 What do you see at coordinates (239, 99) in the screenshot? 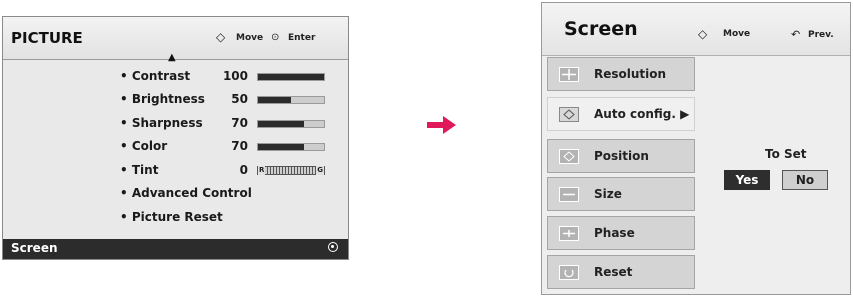
I see `brightness-value: 50` at bounding box center [239, 99].